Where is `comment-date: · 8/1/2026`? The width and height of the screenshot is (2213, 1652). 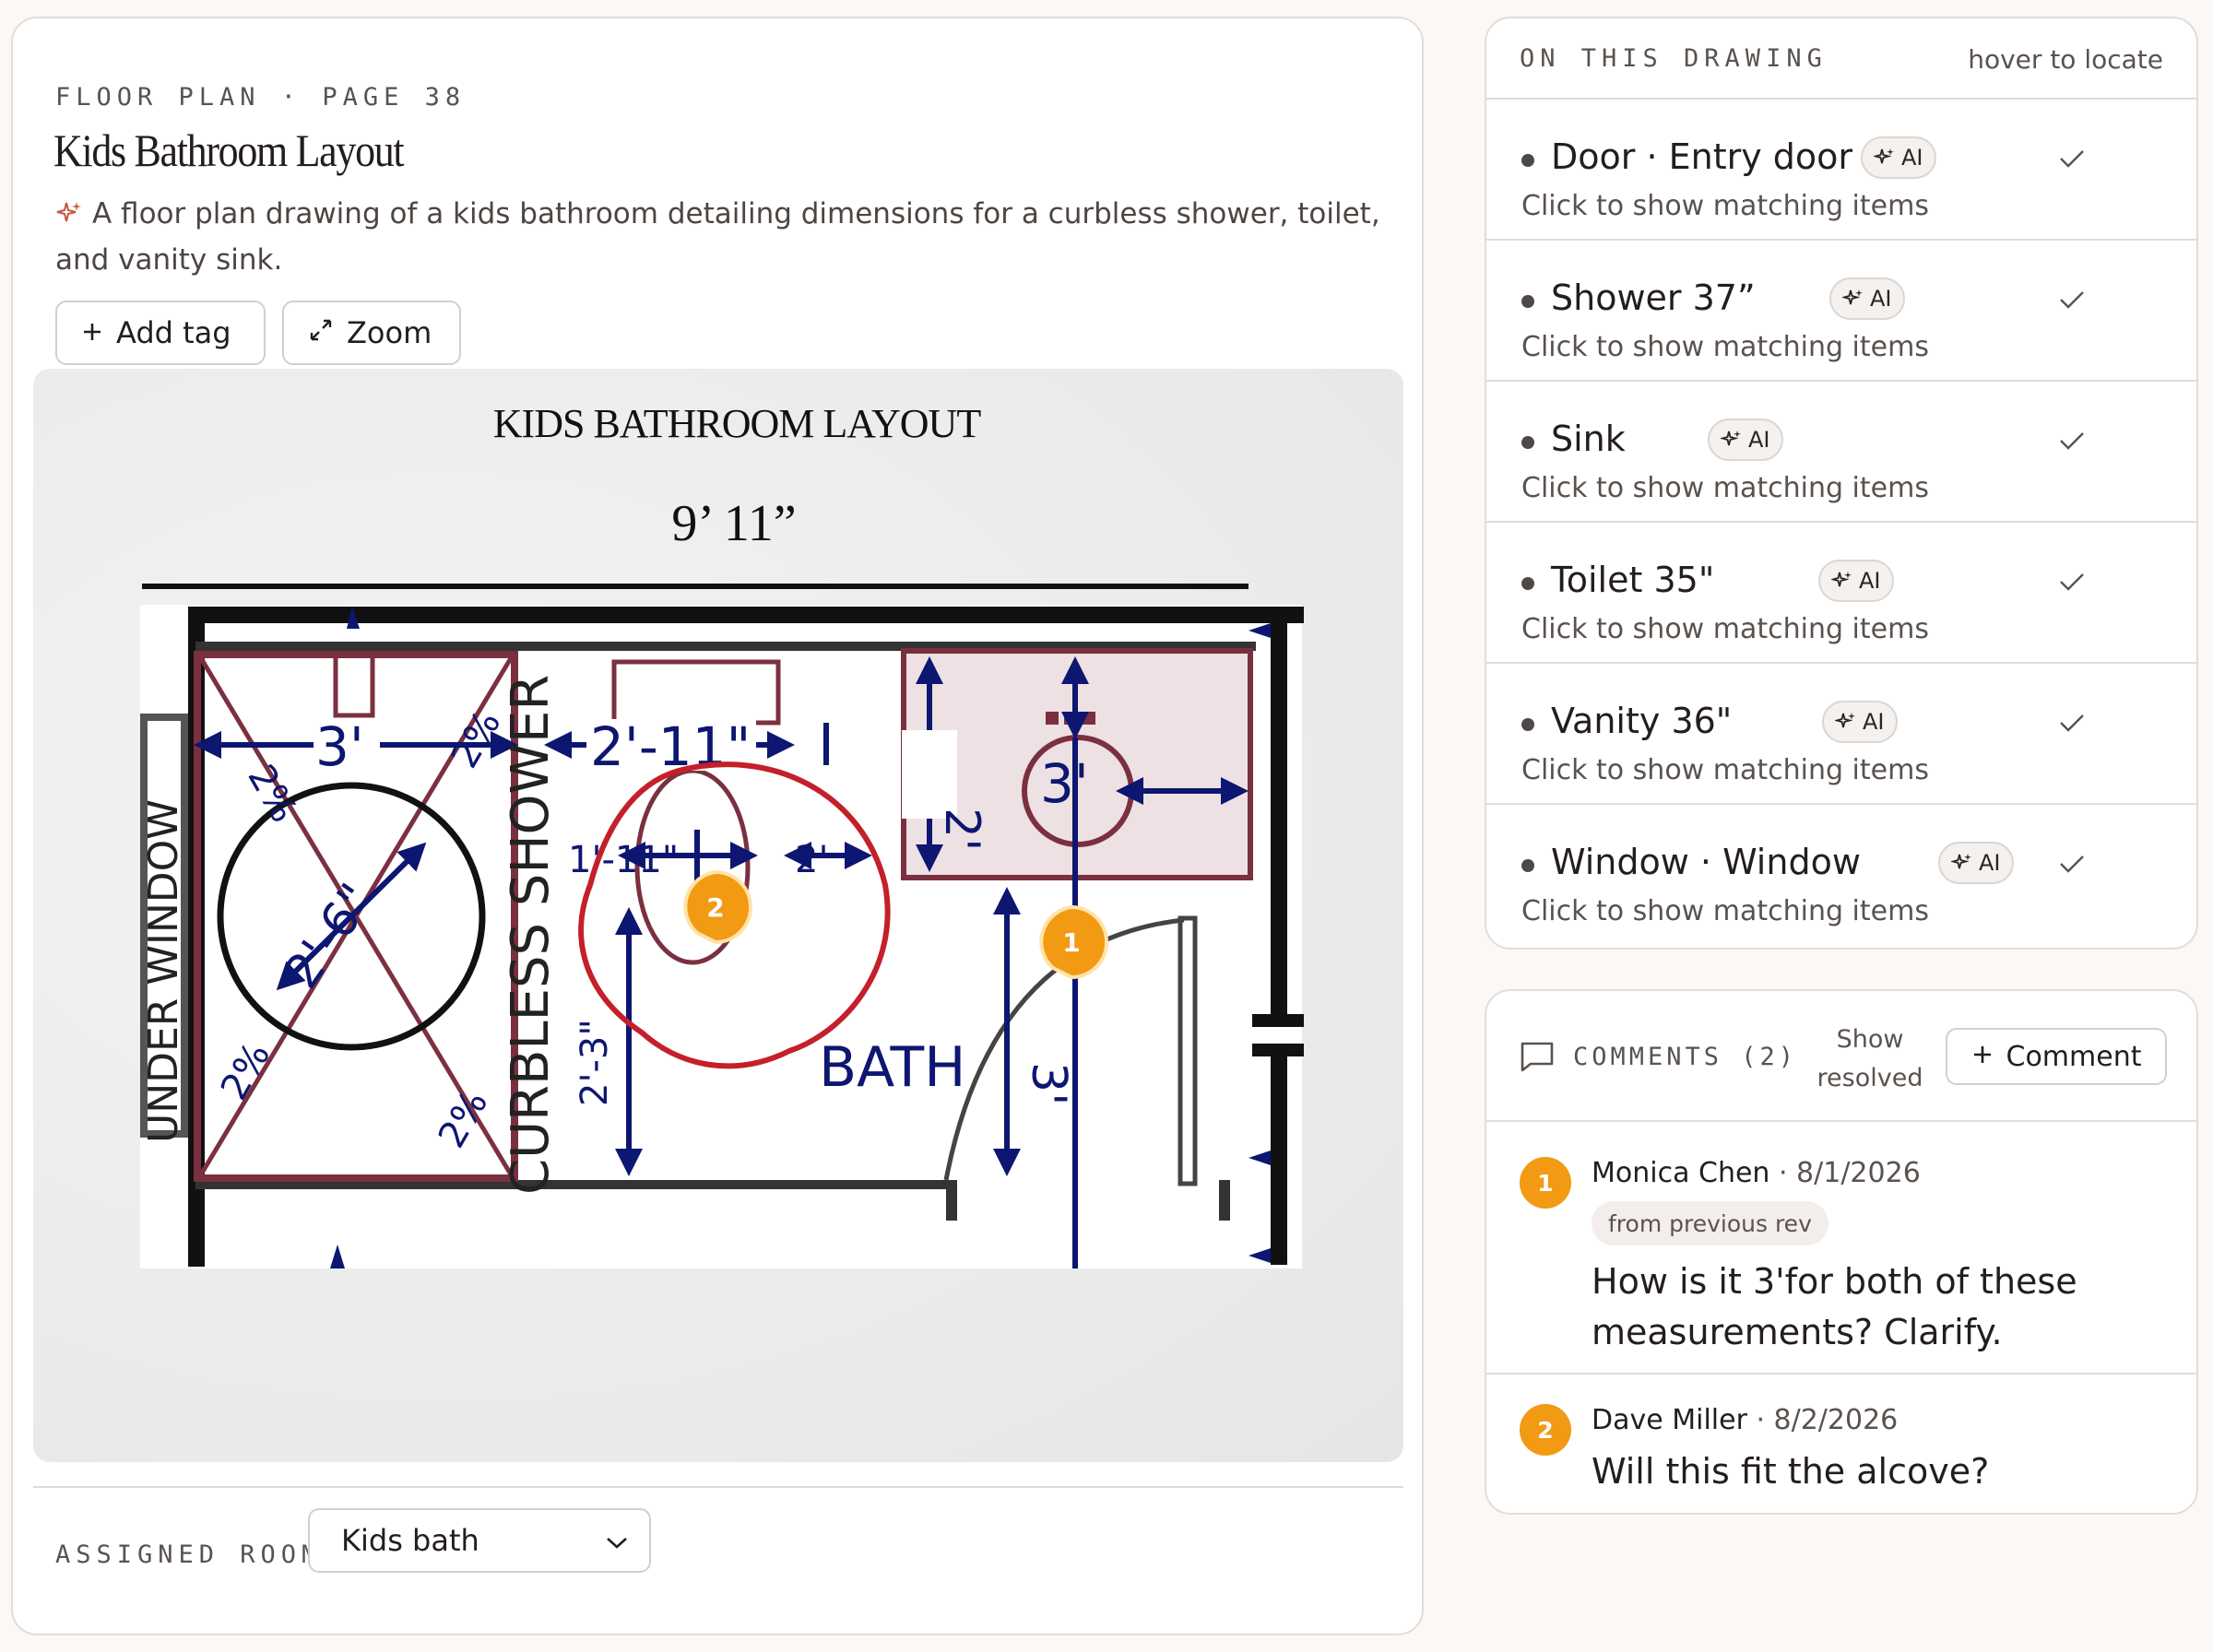
comment-date: · 8/1/2026 is located at coordinates (1845, 1173).